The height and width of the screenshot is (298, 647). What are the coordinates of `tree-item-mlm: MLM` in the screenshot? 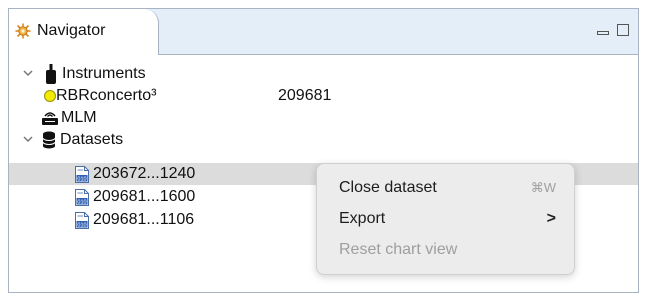 It's located at (323, 118).